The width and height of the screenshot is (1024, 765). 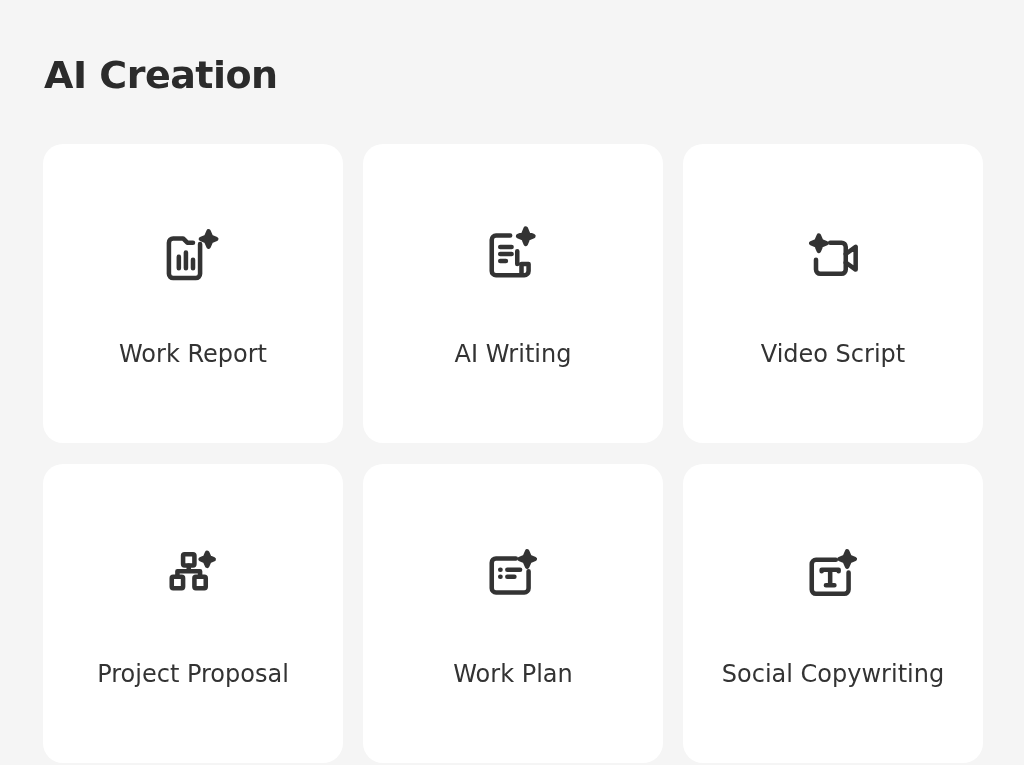 What do you see at coordinates (513, 293) in the screenshot?
I see `creation-card: AI Writing` at bounding box center [513, 293].